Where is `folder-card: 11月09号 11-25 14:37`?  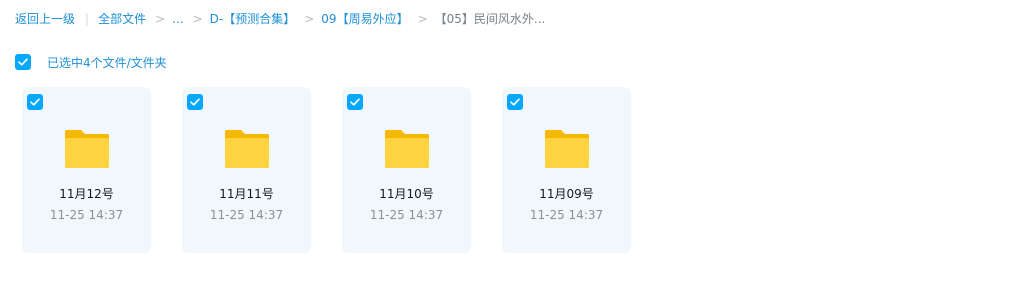 folder-card: 11月09号 11-25 14:37 is located at coordinates (566, 170).